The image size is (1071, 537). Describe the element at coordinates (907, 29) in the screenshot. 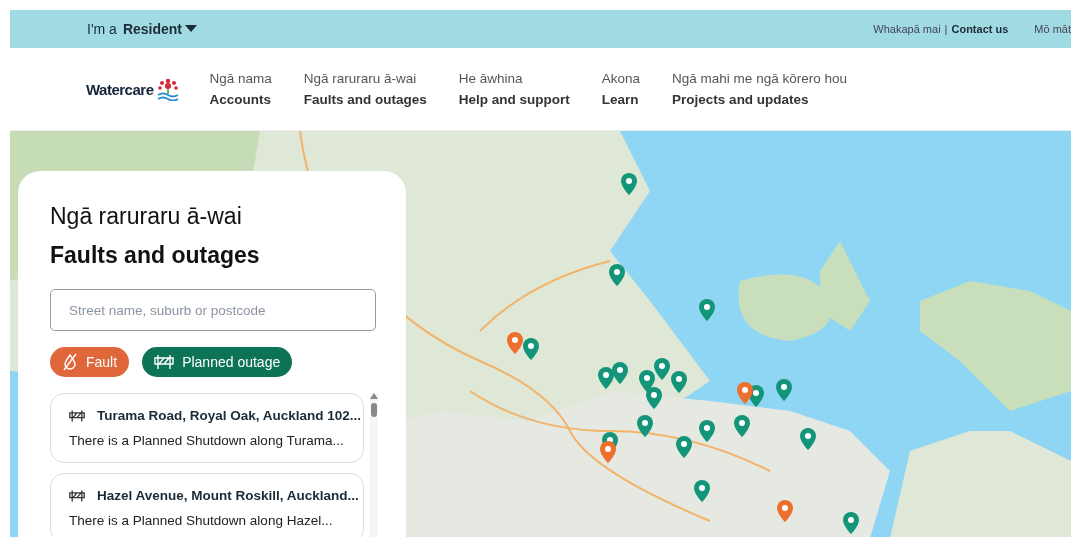

I see `contact-label: Whakapā mai` at that location.